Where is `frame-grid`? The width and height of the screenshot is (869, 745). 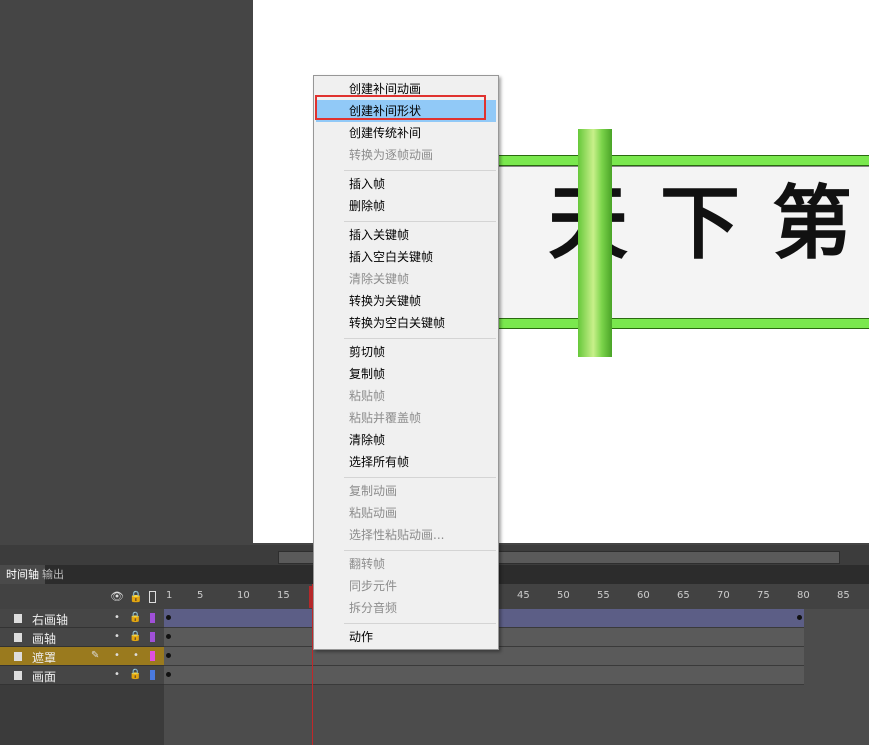
frame-grid is located at coordinates (516, 677).